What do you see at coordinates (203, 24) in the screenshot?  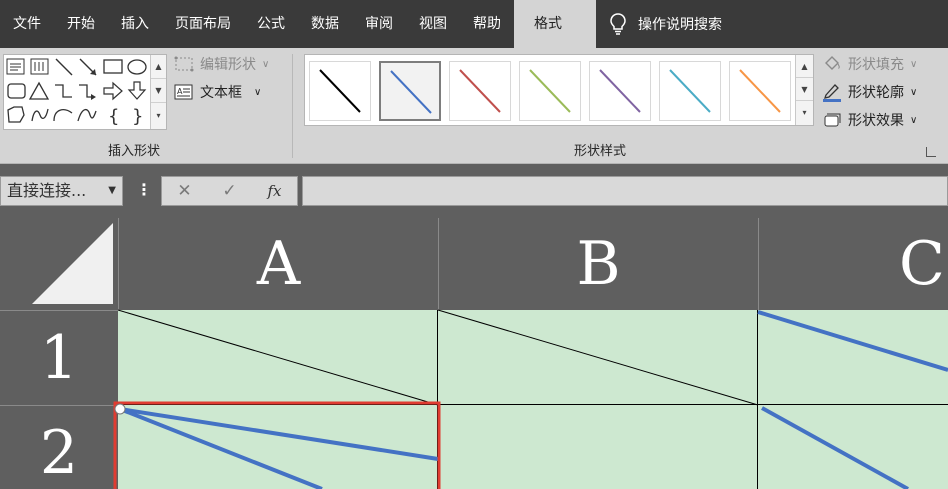 I see `tab-page-layout: 页面布局` at bounding box center [203, 24].